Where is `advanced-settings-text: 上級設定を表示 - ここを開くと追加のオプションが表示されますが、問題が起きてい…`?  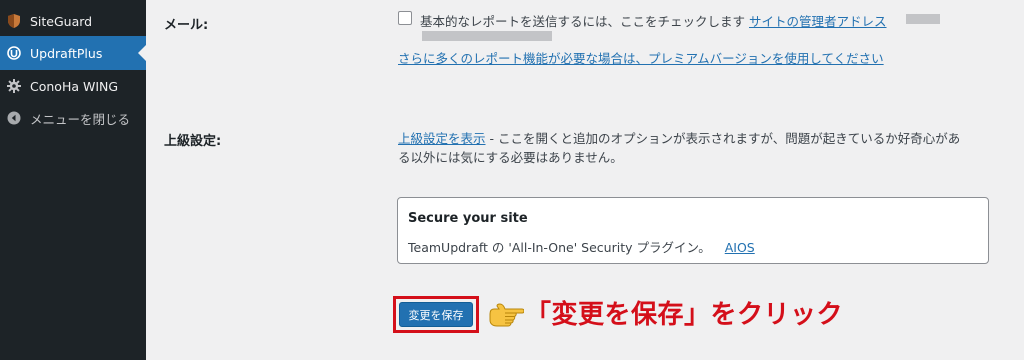 advanced-settings-text: 上級設定を表示 - ここを開くと追加のオプションが表示されますが、問題が起きてい… is located at coordinates (679, 137).